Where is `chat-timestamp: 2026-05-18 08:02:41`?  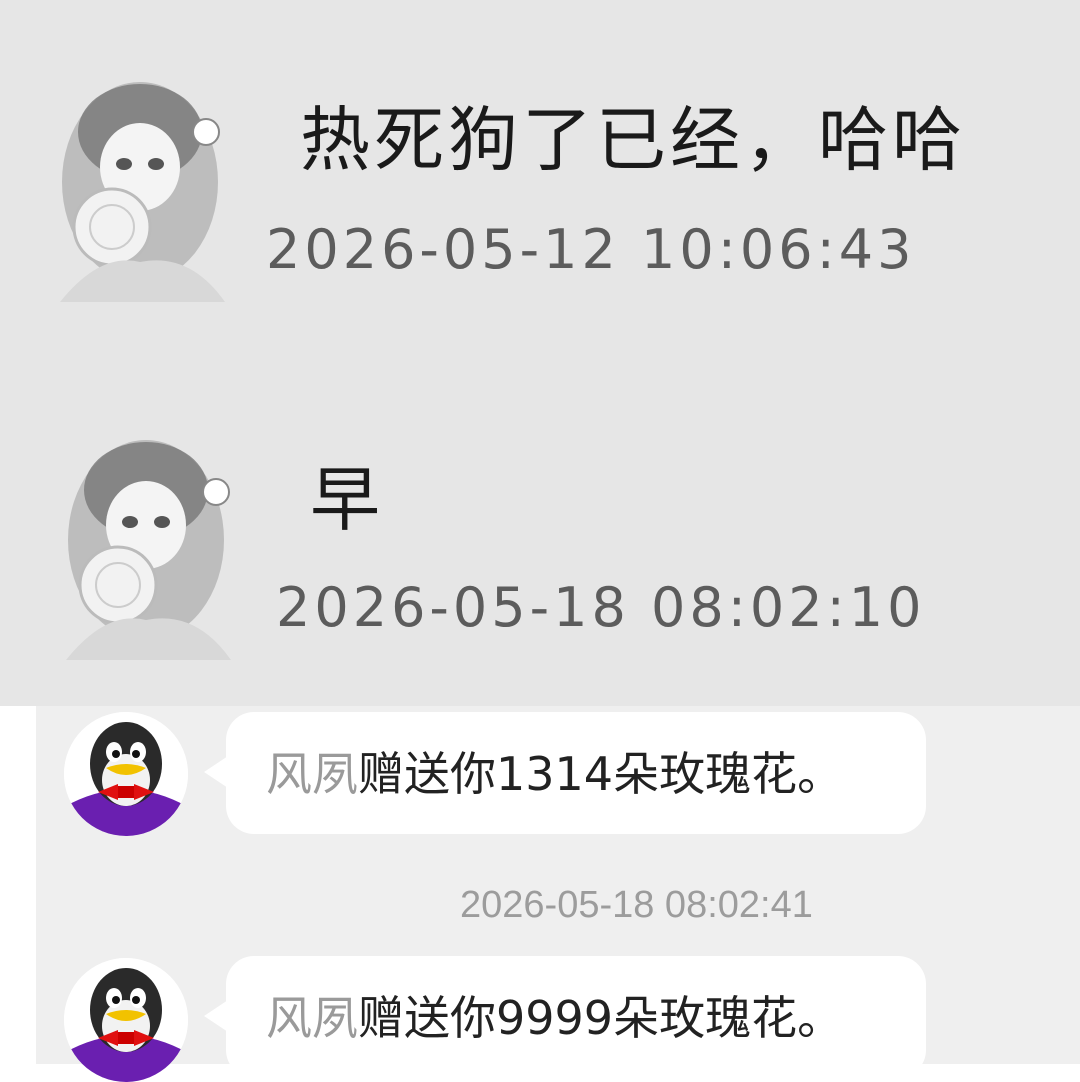 chat-timestamp: 2026-05-18 08:02:41 is located at coordinates (636, 905).